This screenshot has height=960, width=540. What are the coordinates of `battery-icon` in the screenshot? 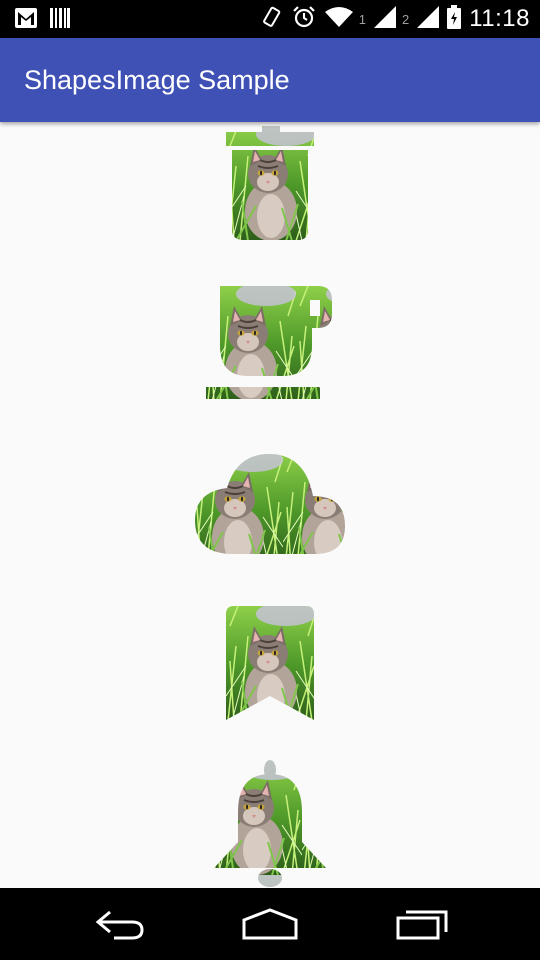 It's located at (454, 19).